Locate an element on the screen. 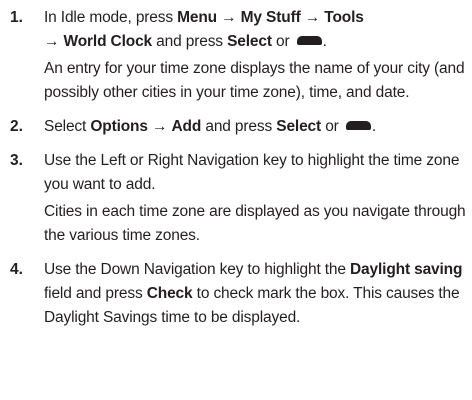 This screenshot has height=400, width=472. menu-keyword: Menu is located at coordinates (197, 17).